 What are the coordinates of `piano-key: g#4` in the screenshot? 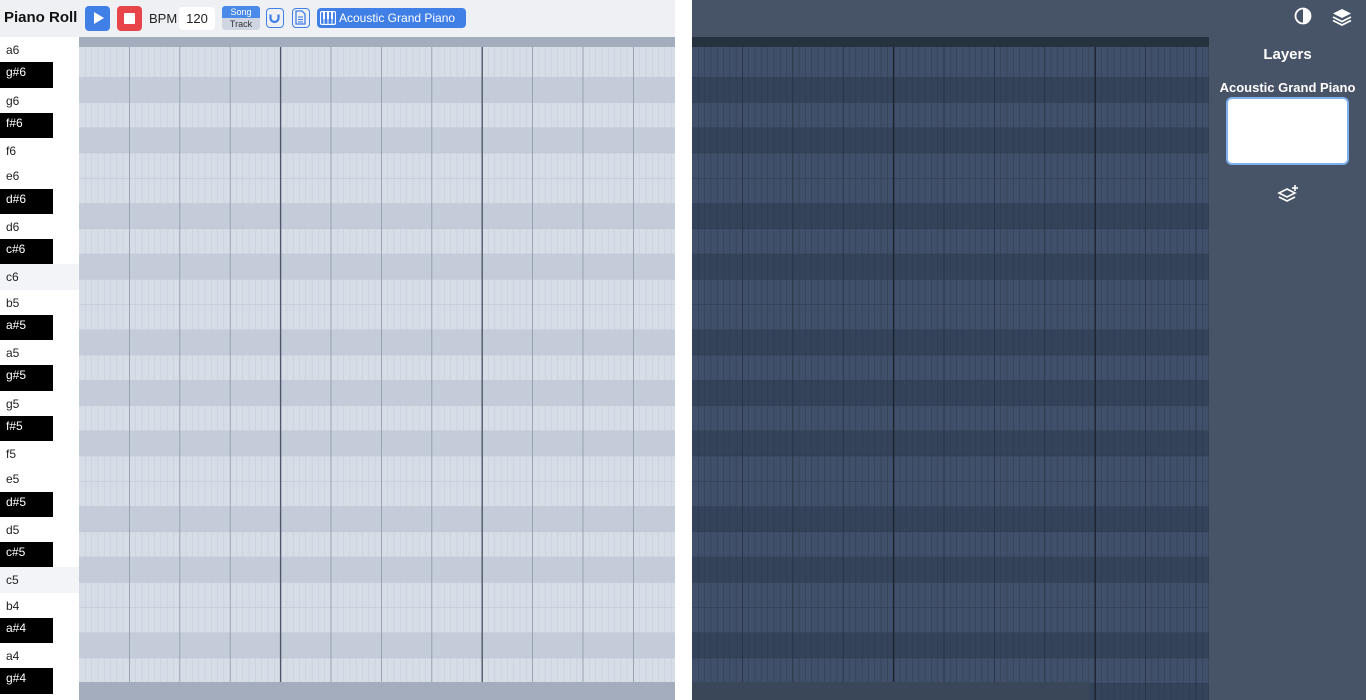 It's located at (26, 681).